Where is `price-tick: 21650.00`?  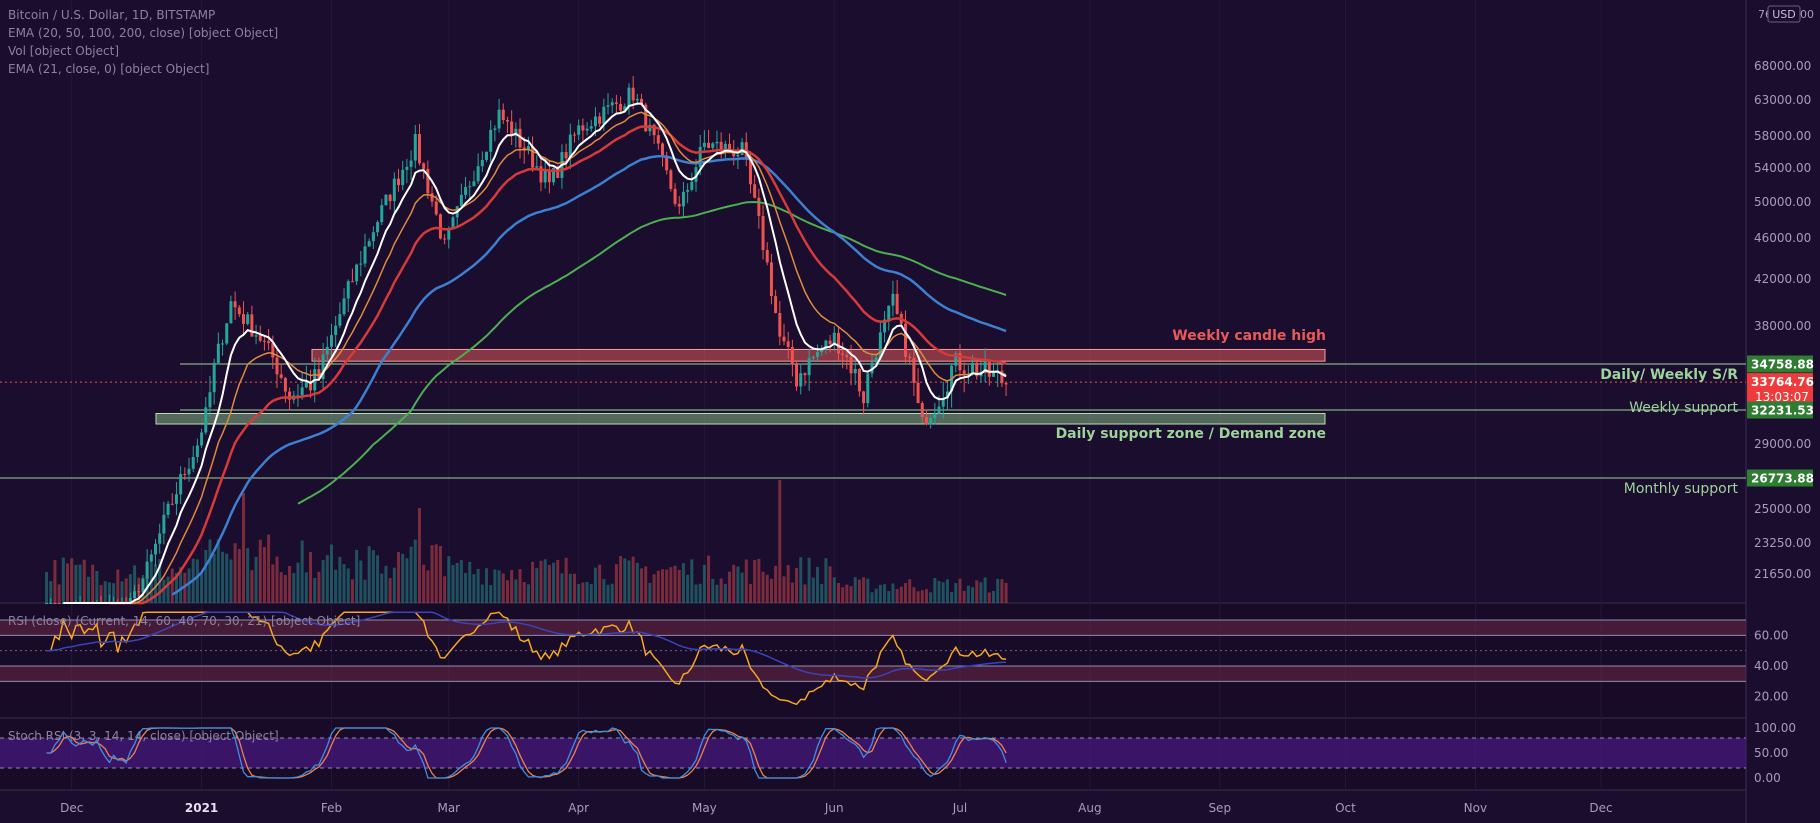 price-tick: 21650.00 is located at coordinates (1782, 574).